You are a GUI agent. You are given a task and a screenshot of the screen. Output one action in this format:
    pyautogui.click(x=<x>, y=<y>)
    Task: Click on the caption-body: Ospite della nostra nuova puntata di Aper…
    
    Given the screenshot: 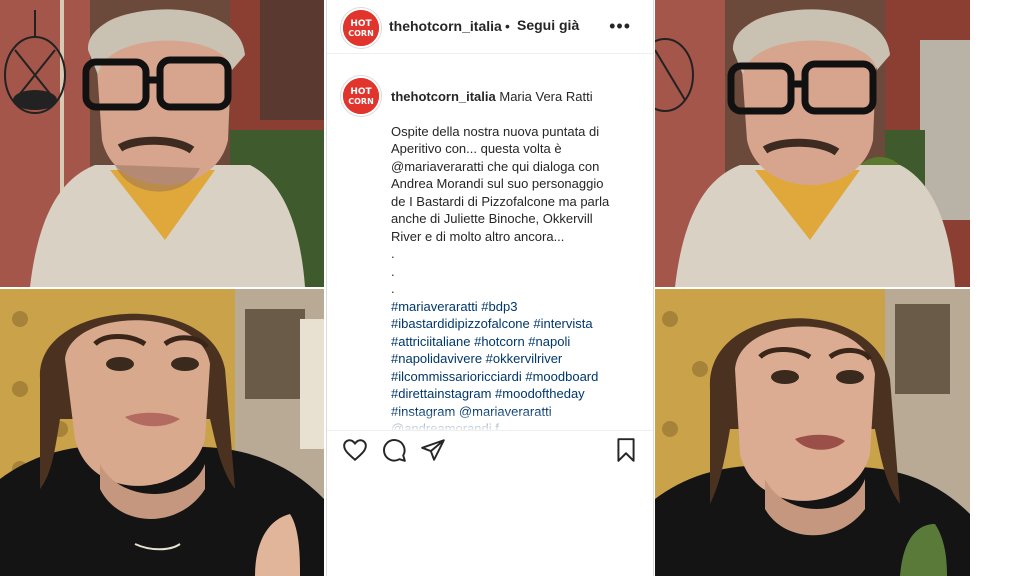 What is the action you would take?
    pyautogui.click(x=516, y=210)
    